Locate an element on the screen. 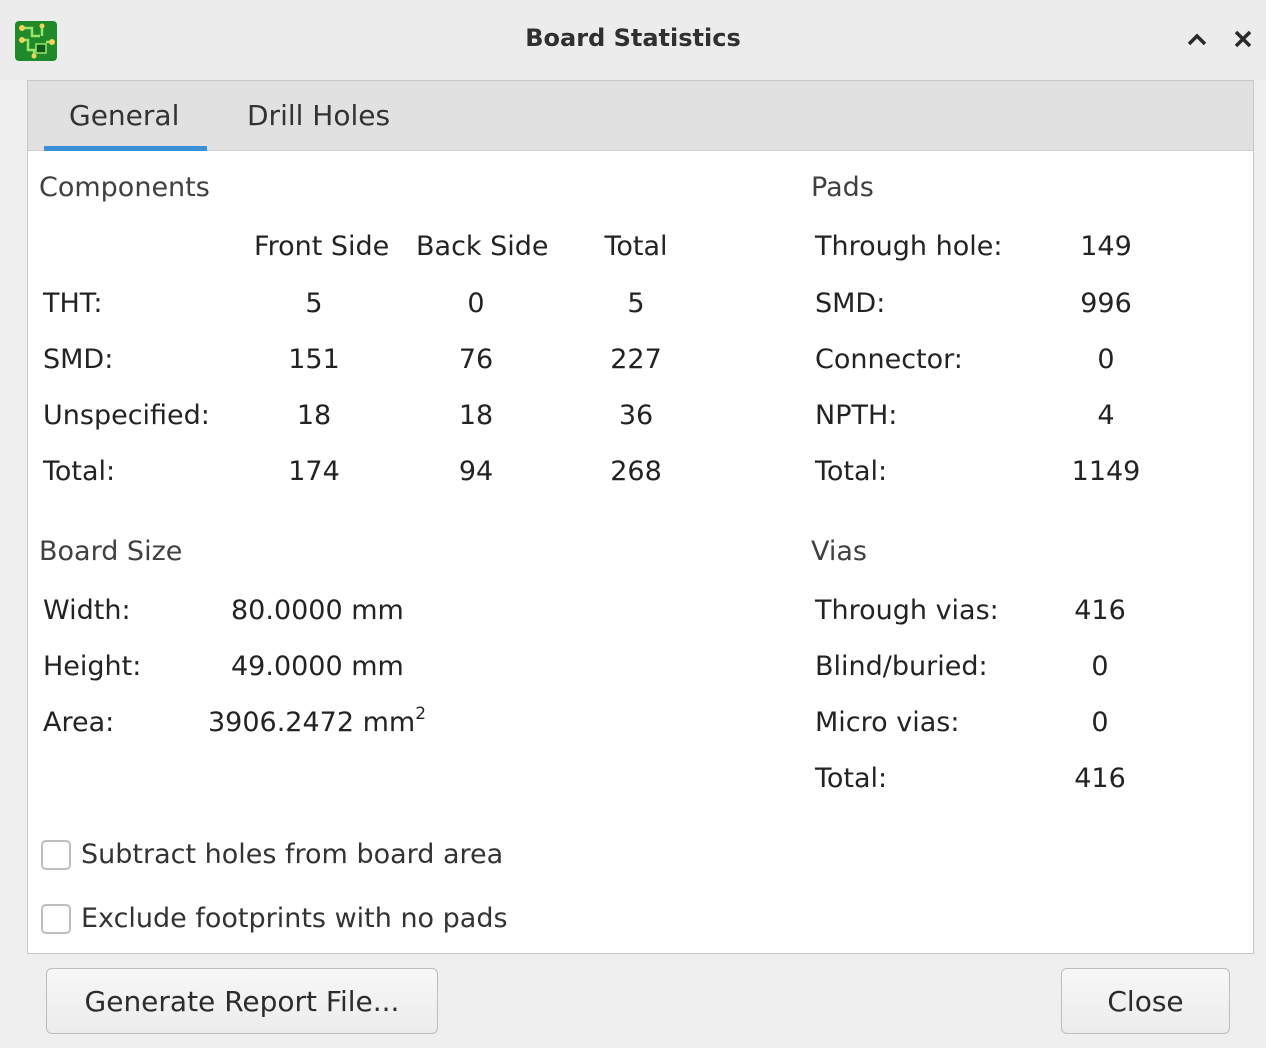 This screenshot has width=1266, height=1048. exclude-footprints-checkbox is located at coordinates (56, 919).